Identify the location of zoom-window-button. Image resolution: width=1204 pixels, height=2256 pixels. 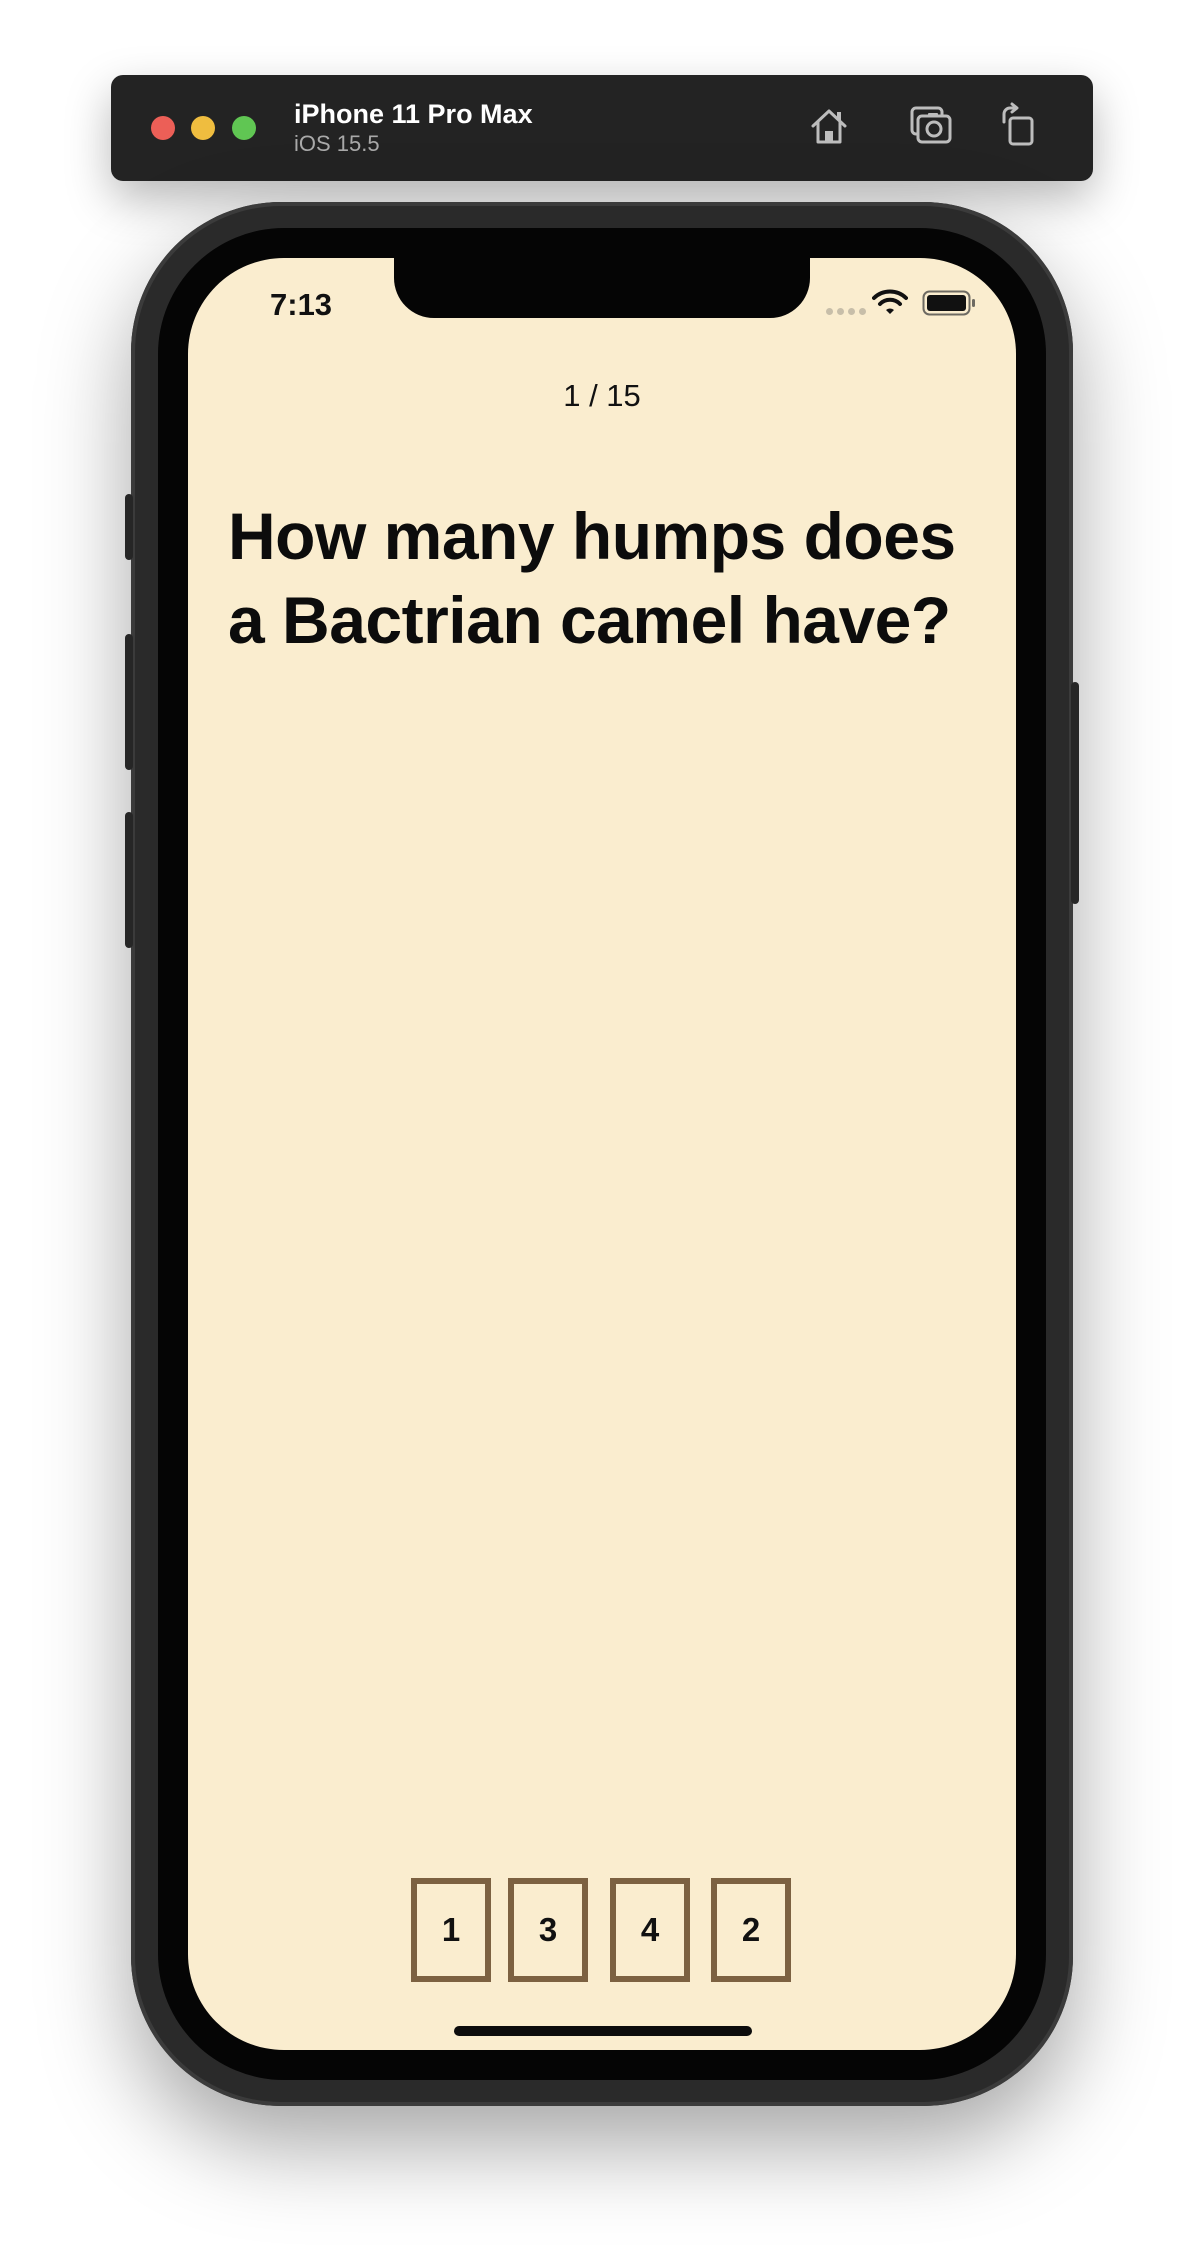
(244, 128).